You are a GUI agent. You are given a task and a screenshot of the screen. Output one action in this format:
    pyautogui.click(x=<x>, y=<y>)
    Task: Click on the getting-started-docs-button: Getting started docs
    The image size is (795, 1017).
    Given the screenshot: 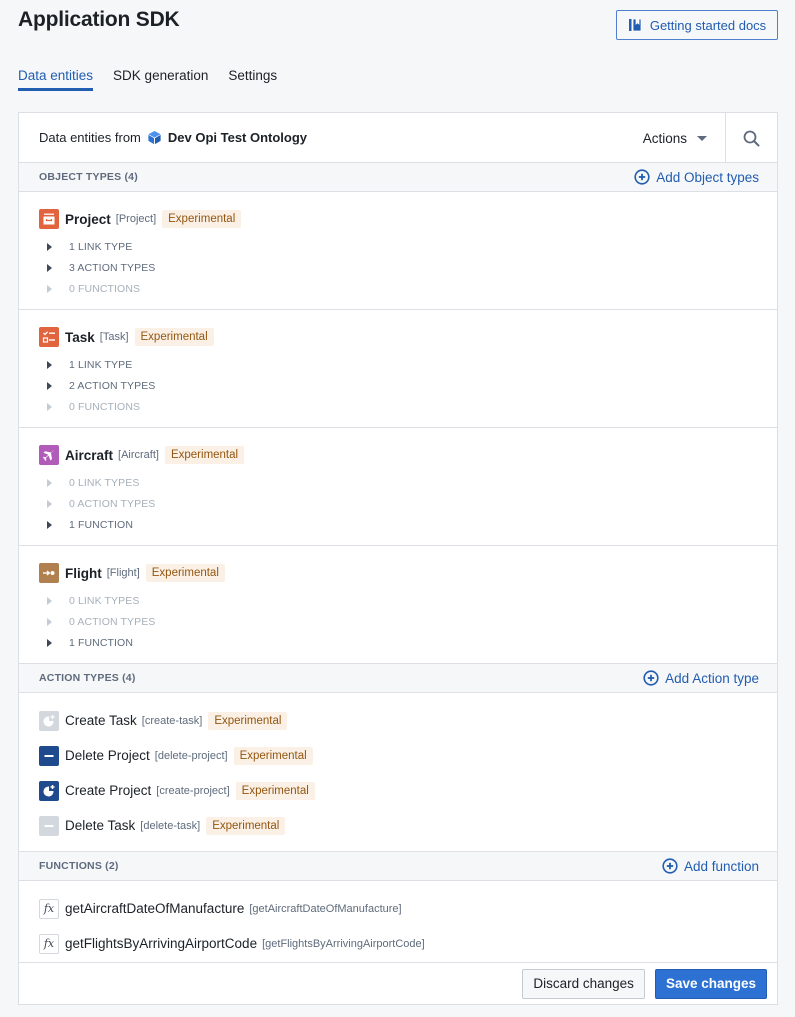 What is the action you would take?
    pyautogui.click(x=697, y=25)
    